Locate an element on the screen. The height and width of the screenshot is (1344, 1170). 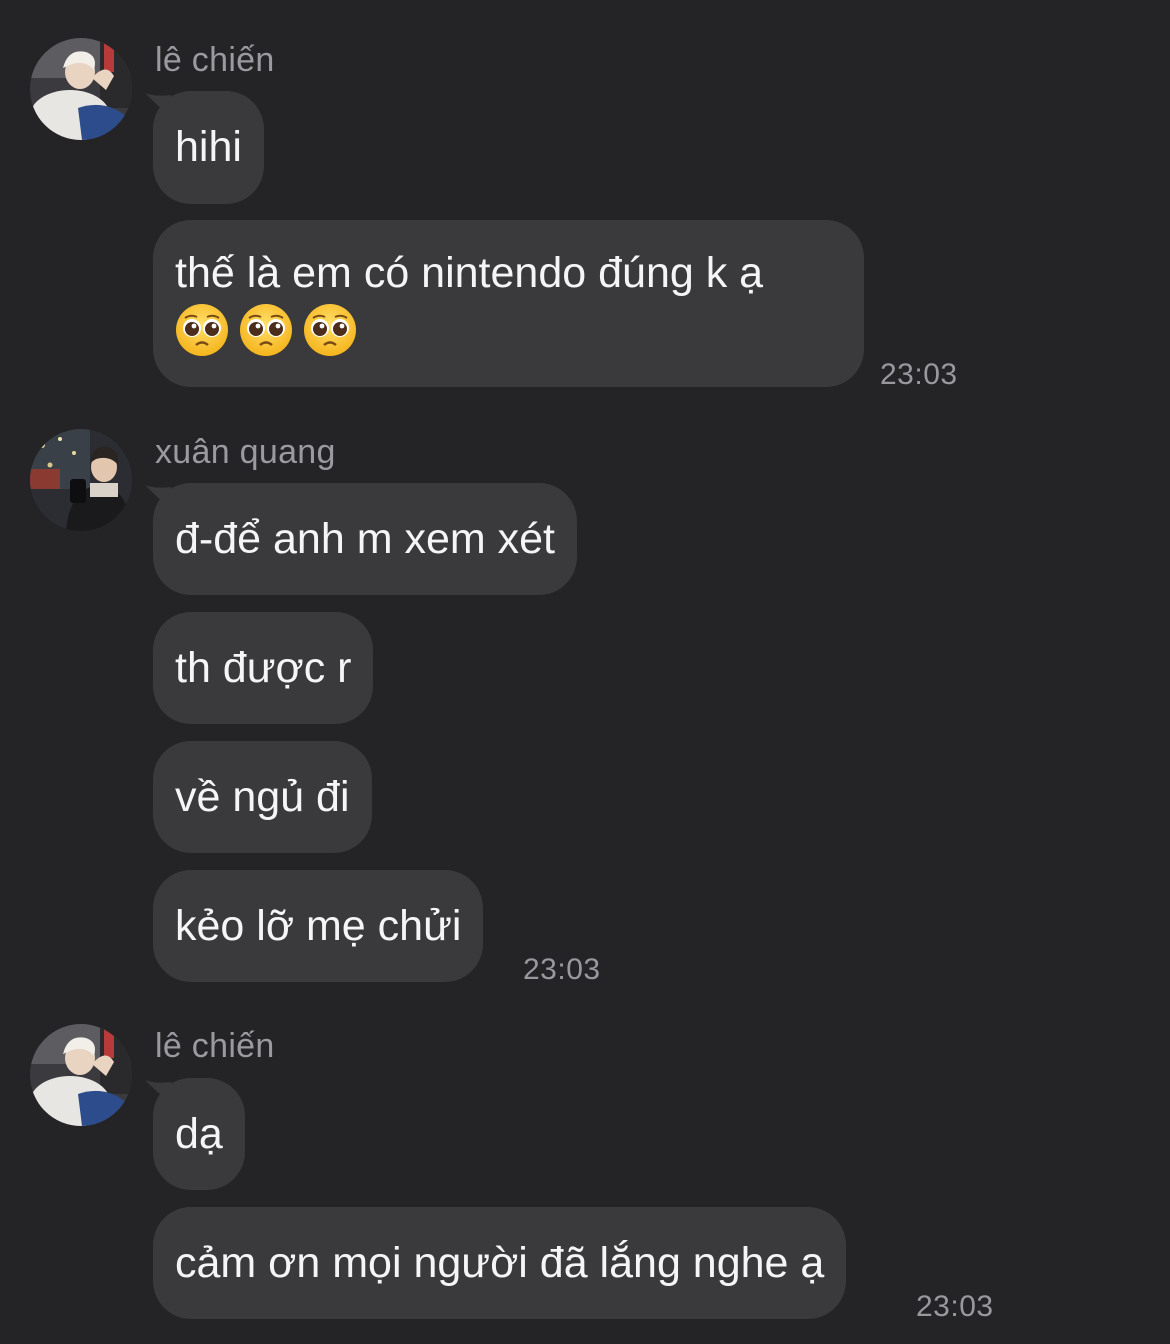
message-text: đ-để anh m xem xét is located at coordinates (365, 539).